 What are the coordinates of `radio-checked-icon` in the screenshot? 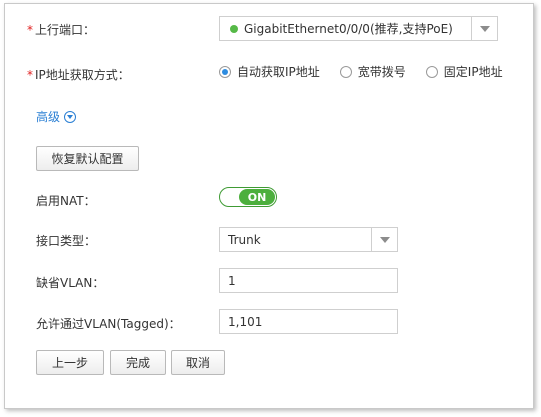 It's located at (225, 71).